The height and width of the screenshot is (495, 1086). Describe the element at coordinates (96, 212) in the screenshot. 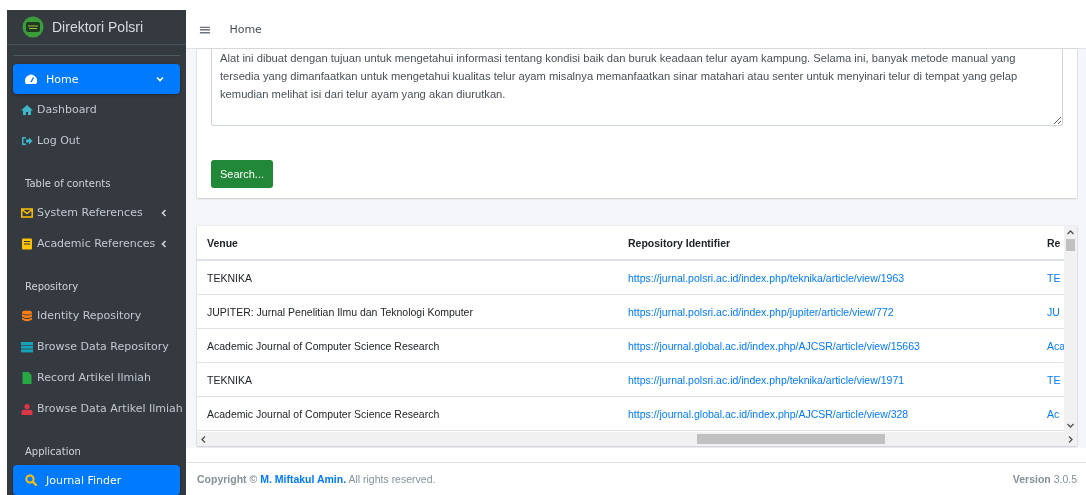

I see `nav-item: System References` at that location.